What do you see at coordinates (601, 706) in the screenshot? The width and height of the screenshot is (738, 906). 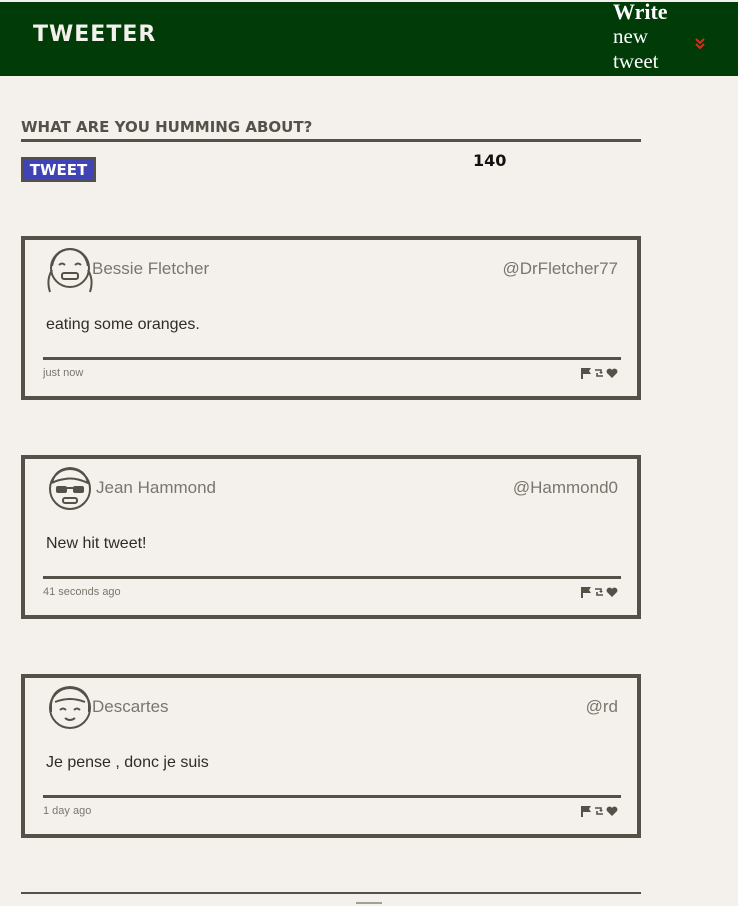 I see `tweet-author-handle: @rd` at bounding box center [601, 706].